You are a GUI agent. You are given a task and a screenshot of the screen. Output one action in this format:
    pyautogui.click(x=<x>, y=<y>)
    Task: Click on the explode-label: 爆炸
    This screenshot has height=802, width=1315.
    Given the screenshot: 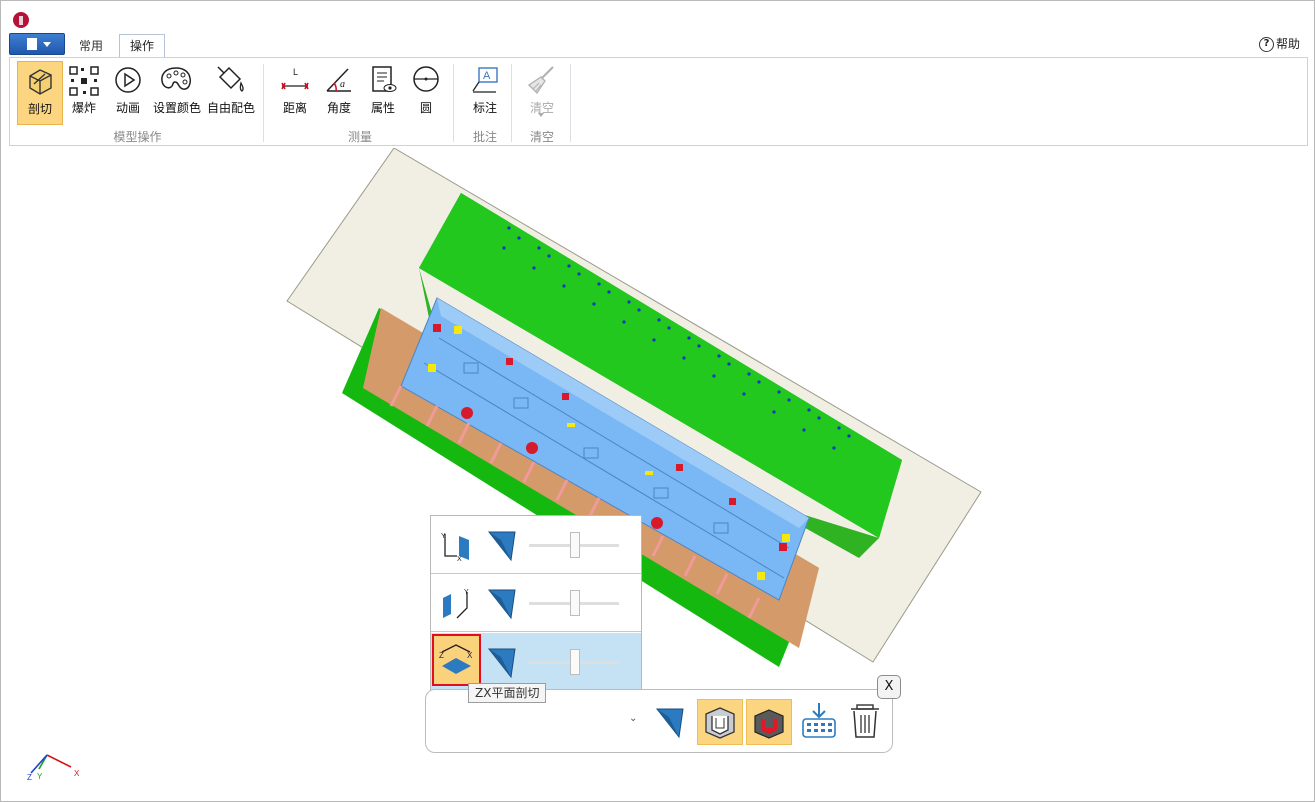 What is the action you would take?
    pyautogui.click(x=83, y=108)
    